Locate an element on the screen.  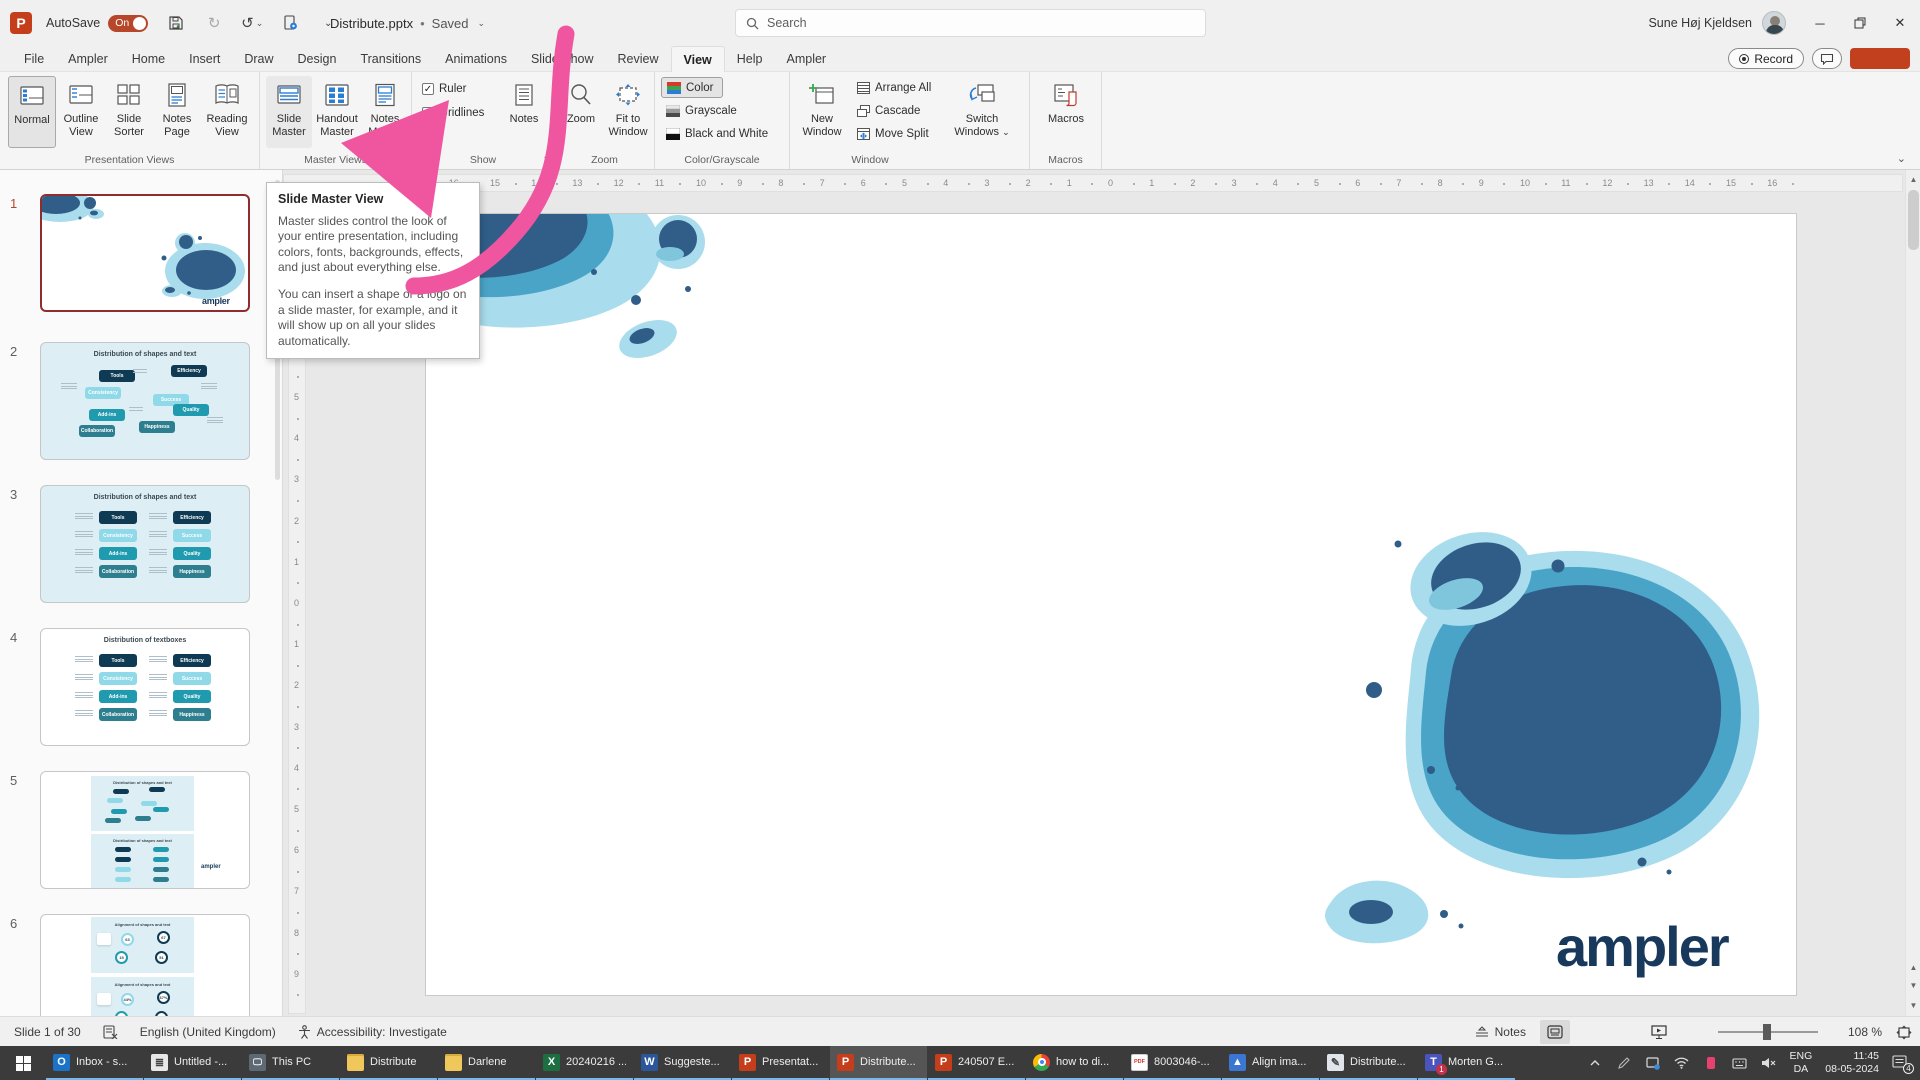
scroll-up-icon: ▲ is located at coordinates (1913, 179).